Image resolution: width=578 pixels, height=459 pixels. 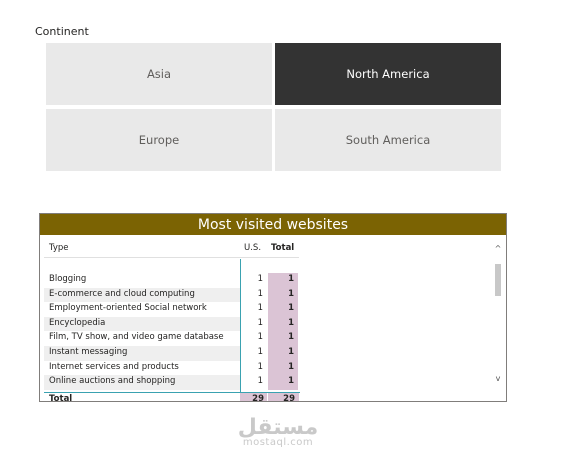 I want to click on row-type: Employment-oriented Social network, so click(x=128, y=308).